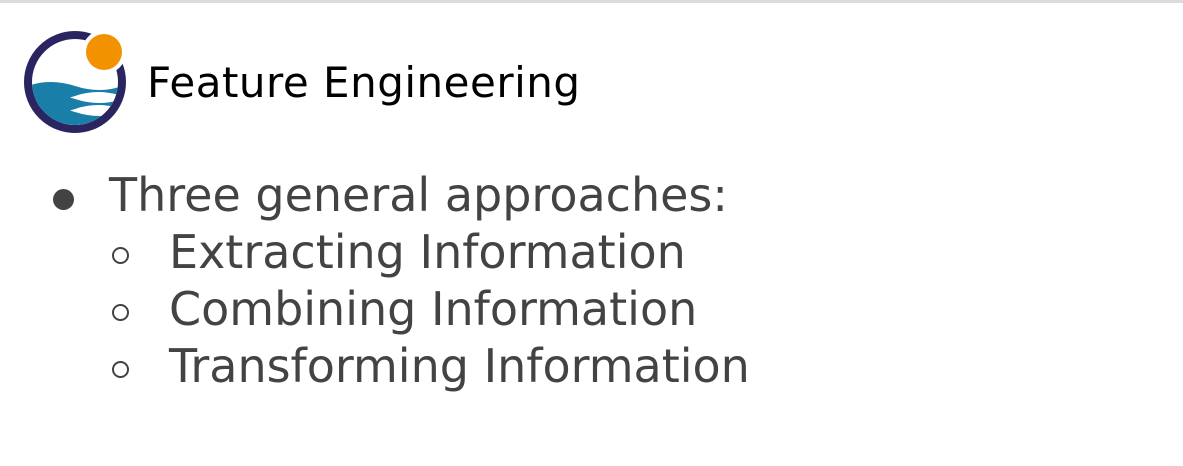  What do you see at coordinates (427, 252) in the screenshot?
I see `sub-bullet-text: Extracting Information` at bounding box center [427, 252].